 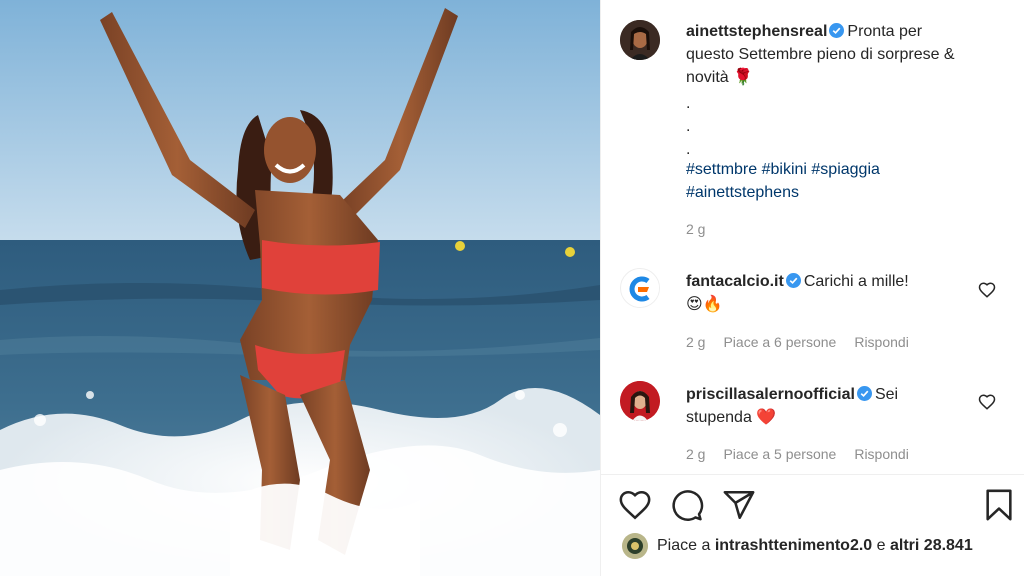 I want to click on comment-meta: 2 g Piace a 5 persone Rispondi, so click(x=806, y=454).